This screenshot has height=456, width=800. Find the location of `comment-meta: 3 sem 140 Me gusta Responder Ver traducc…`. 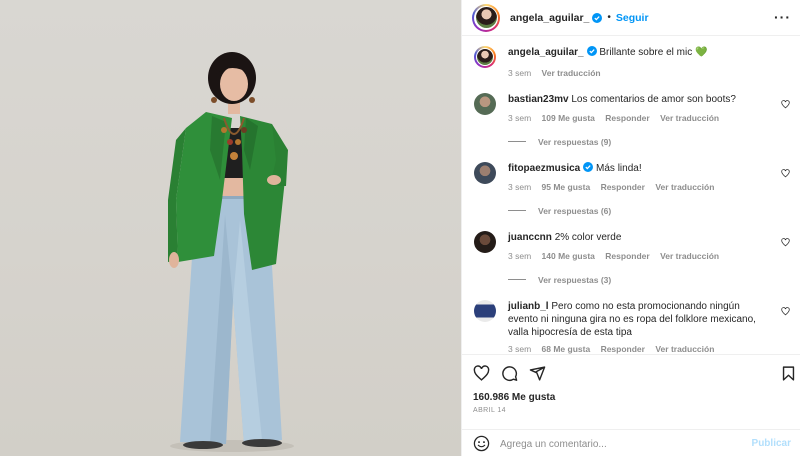

comment-meta: 3 sem 140 Me gusta Responder Ver traducc… is located at coordinates (617, 256).